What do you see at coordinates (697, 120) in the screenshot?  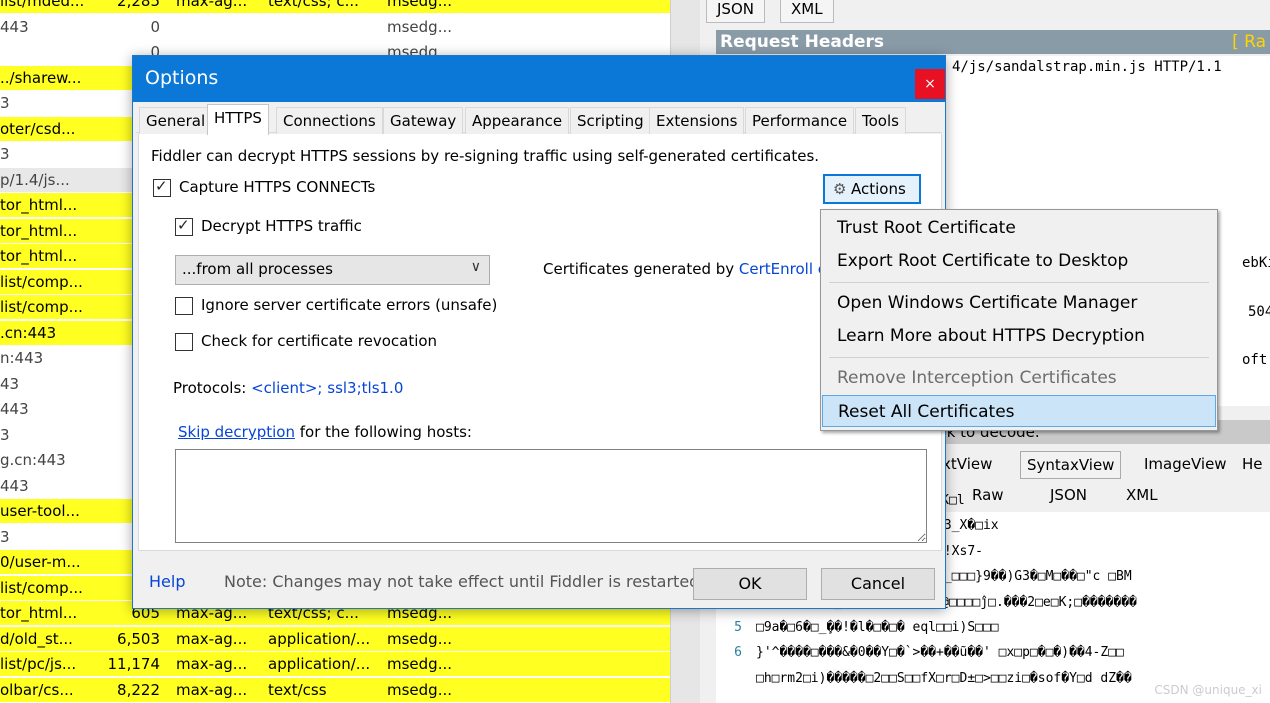 I see `tab-extensions: Extensions` at bounding box center [697, 120].